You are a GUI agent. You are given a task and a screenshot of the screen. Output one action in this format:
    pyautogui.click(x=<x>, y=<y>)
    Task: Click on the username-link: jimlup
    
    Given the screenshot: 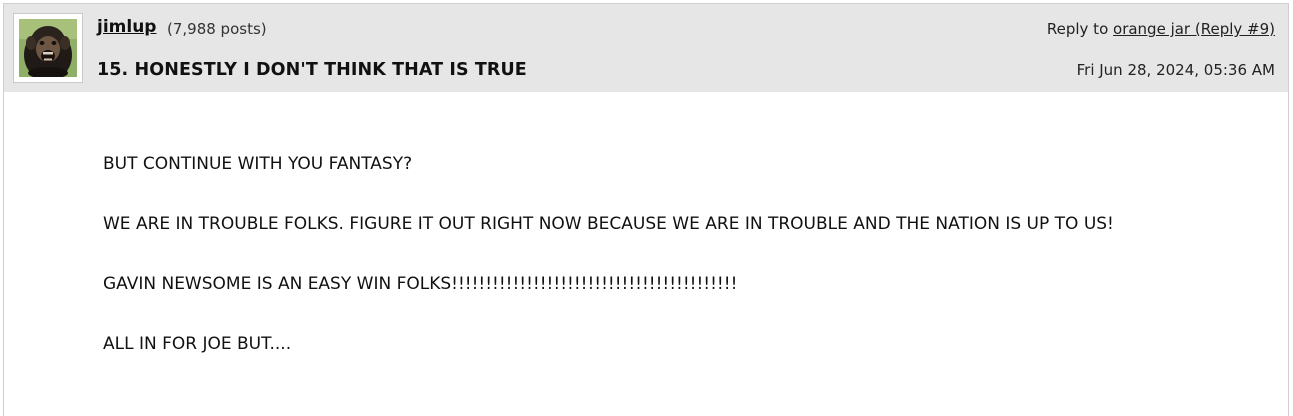 What is the action you would take?
    pyautogui.click(x=126, y=27)
    